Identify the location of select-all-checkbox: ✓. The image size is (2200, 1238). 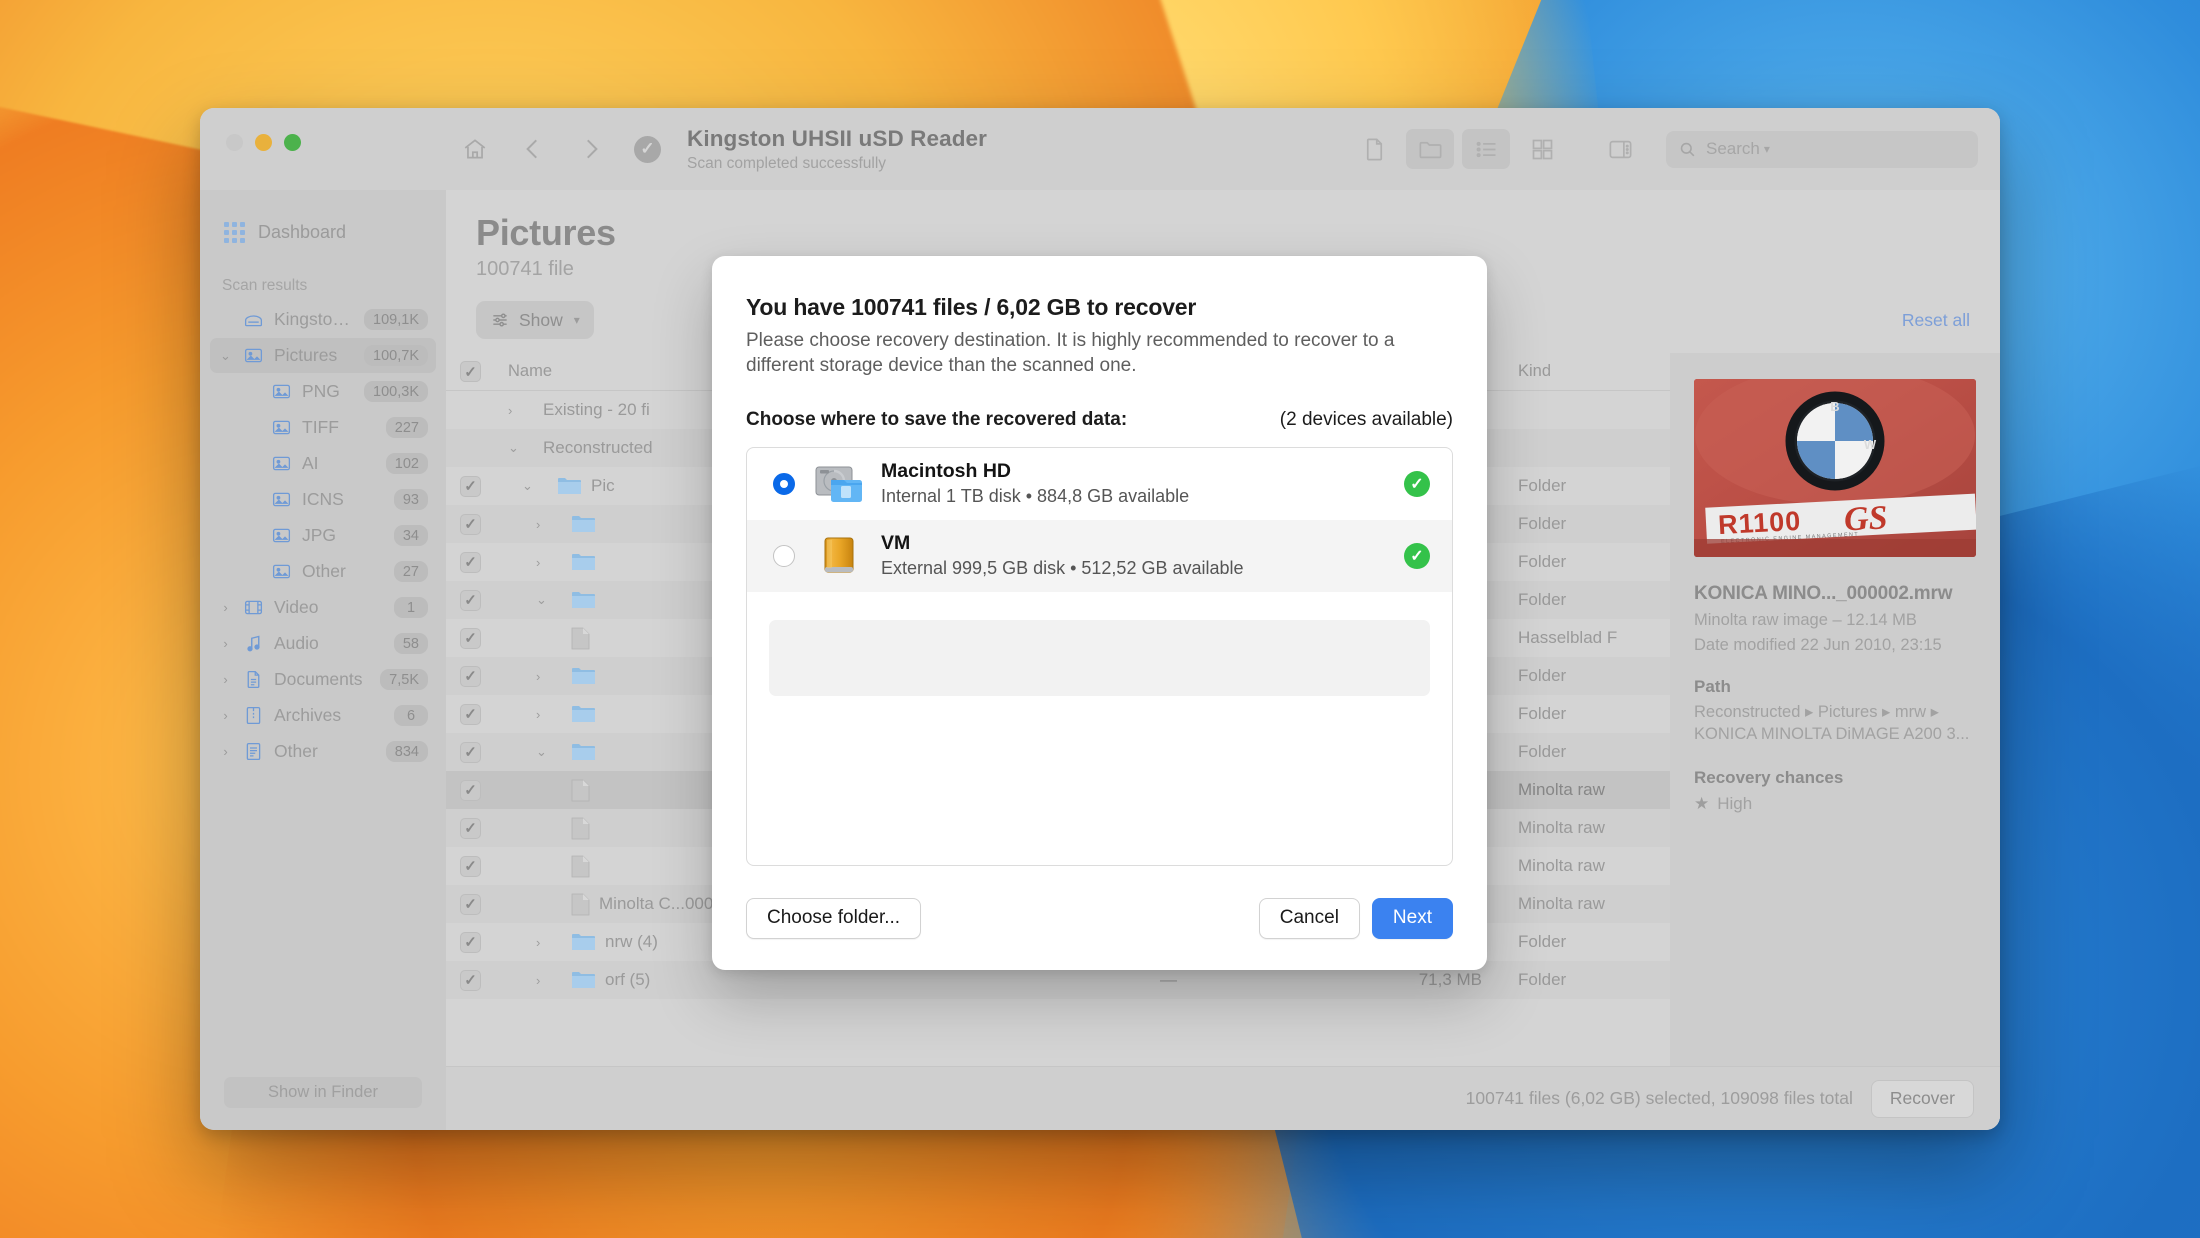
(470, 371).